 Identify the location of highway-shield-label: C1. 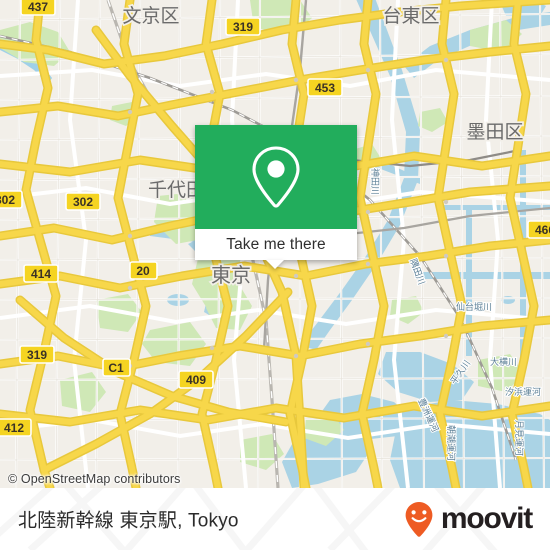
(116, 368).